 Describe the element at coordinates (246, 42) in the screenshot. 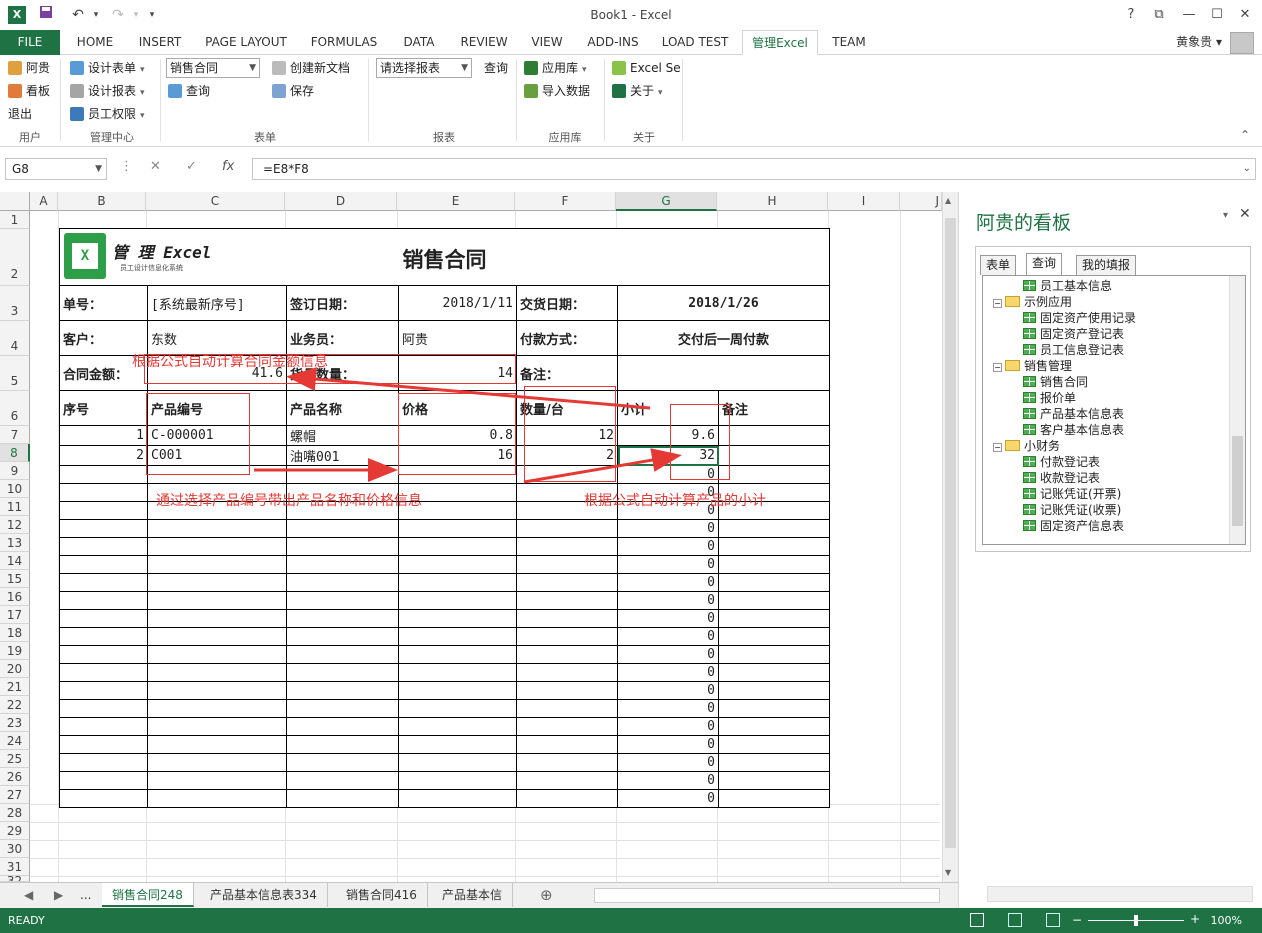

I see `tab-page-layout: PAGE LAYOUT` at that location.